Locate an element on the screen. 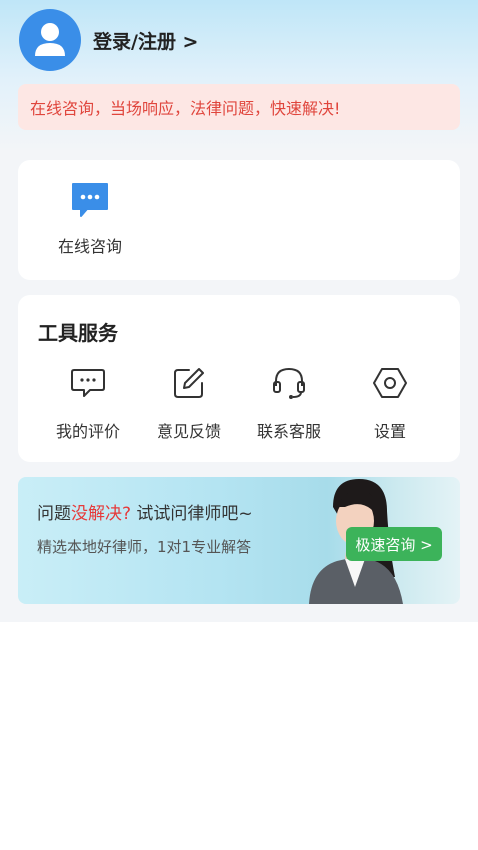  avatar is located at coordinates (50, 40).